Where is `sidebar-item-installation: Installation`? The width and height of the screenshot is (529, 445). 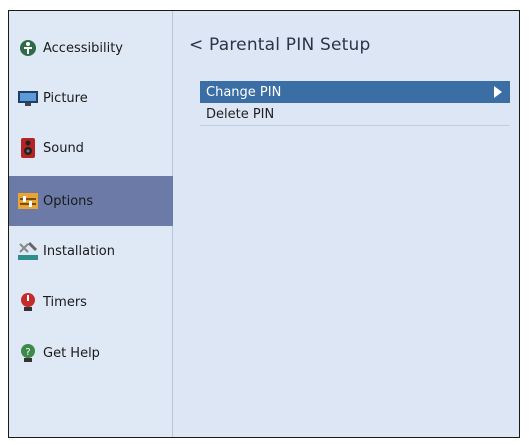 sidebar-item-installation: Installation is located at coordinates (91, 251).